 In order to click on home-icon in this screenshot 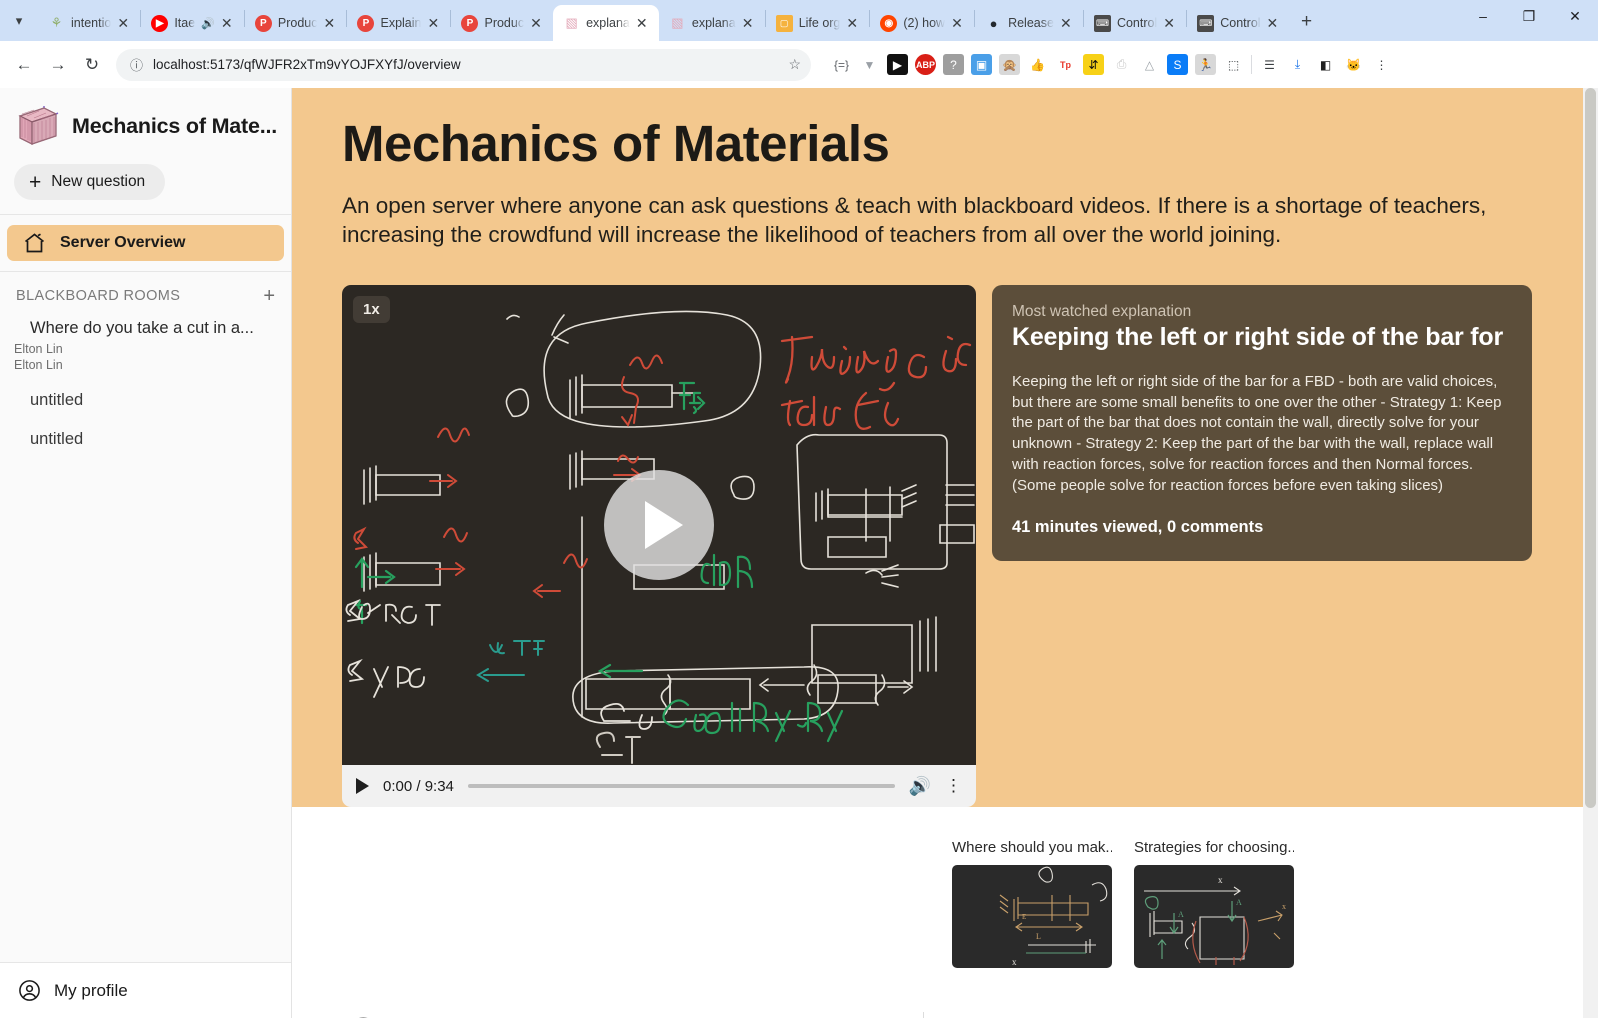, I will do `click(34, 243)`.